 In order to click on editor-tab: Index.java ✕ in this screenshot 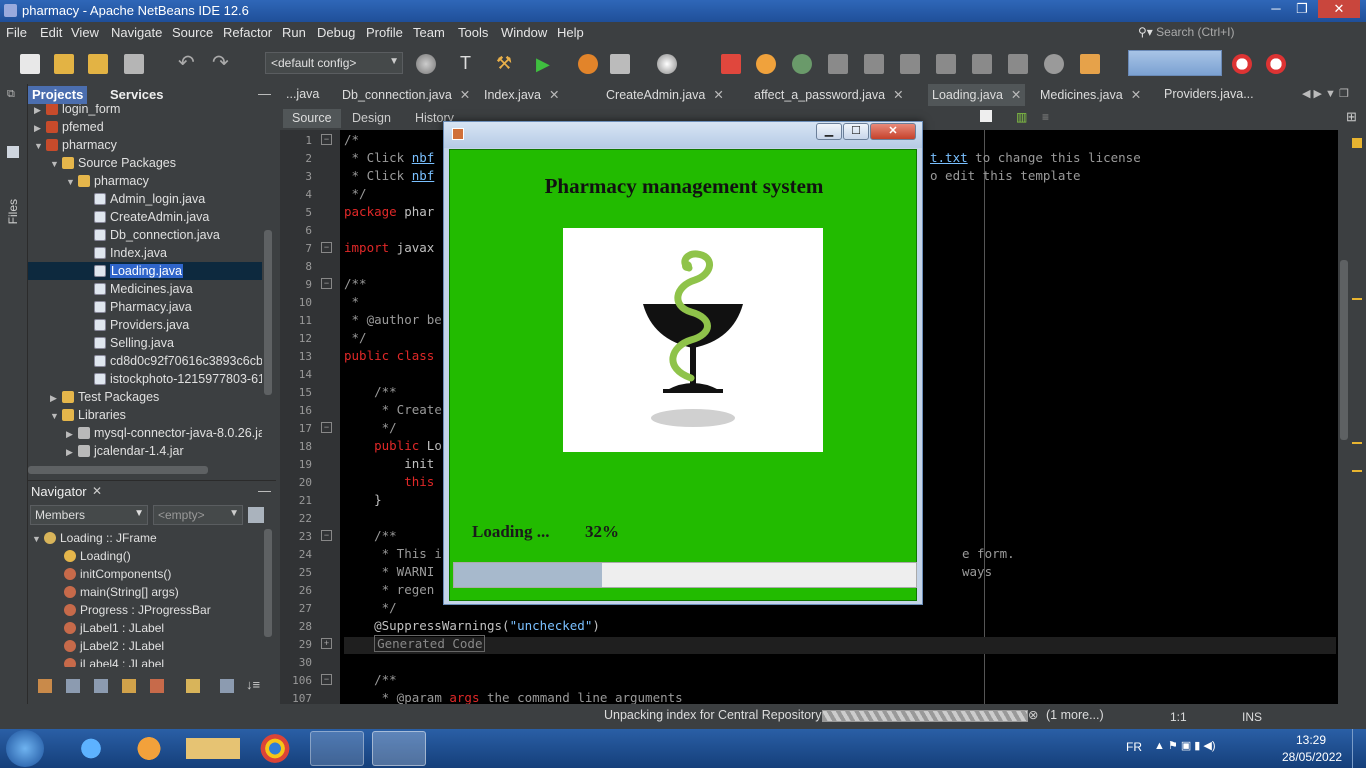, I will do `click(521, 95)`.